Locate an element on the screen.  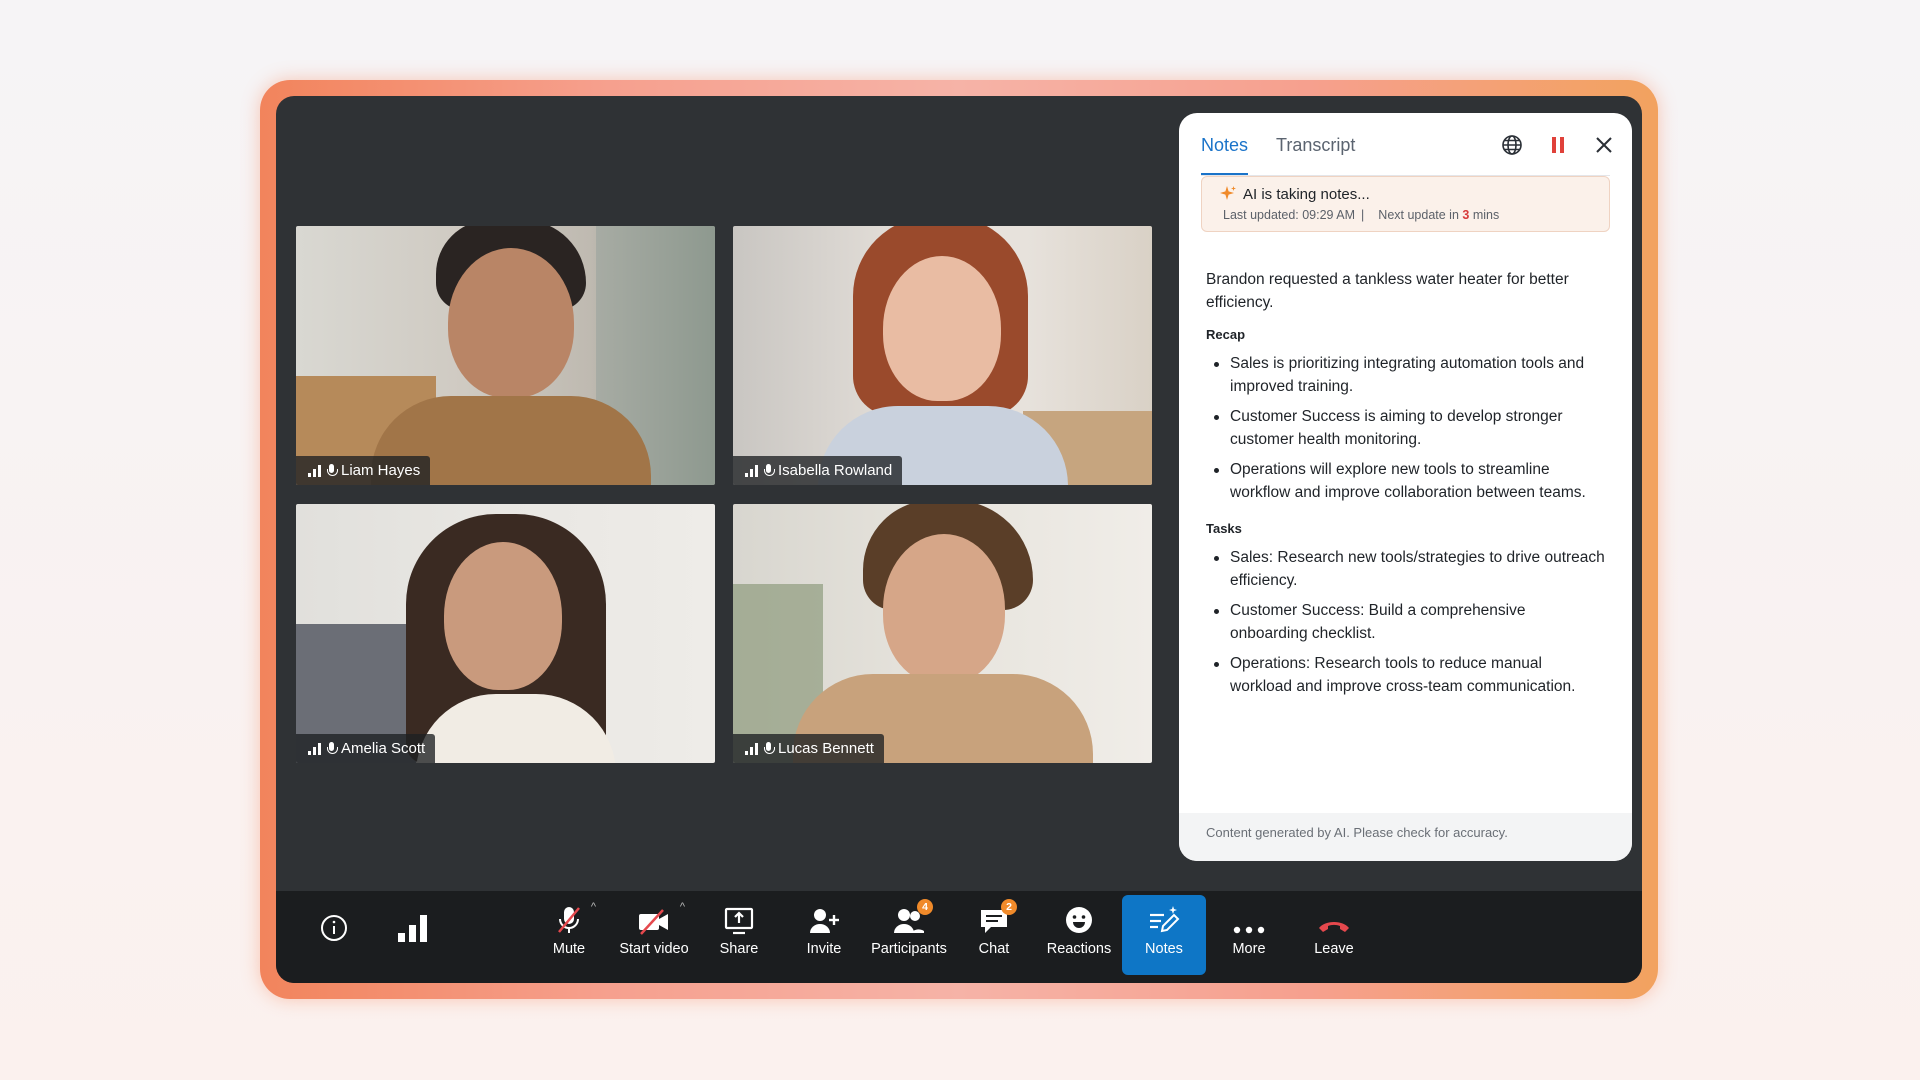
participants-count-badge: 4 is located at coordinates (925, 907).